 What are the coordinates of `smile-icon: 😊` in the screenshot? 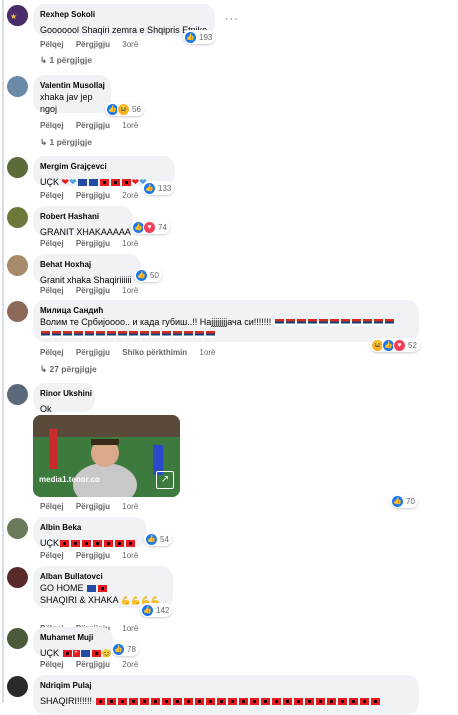 It's located at (106, 653).